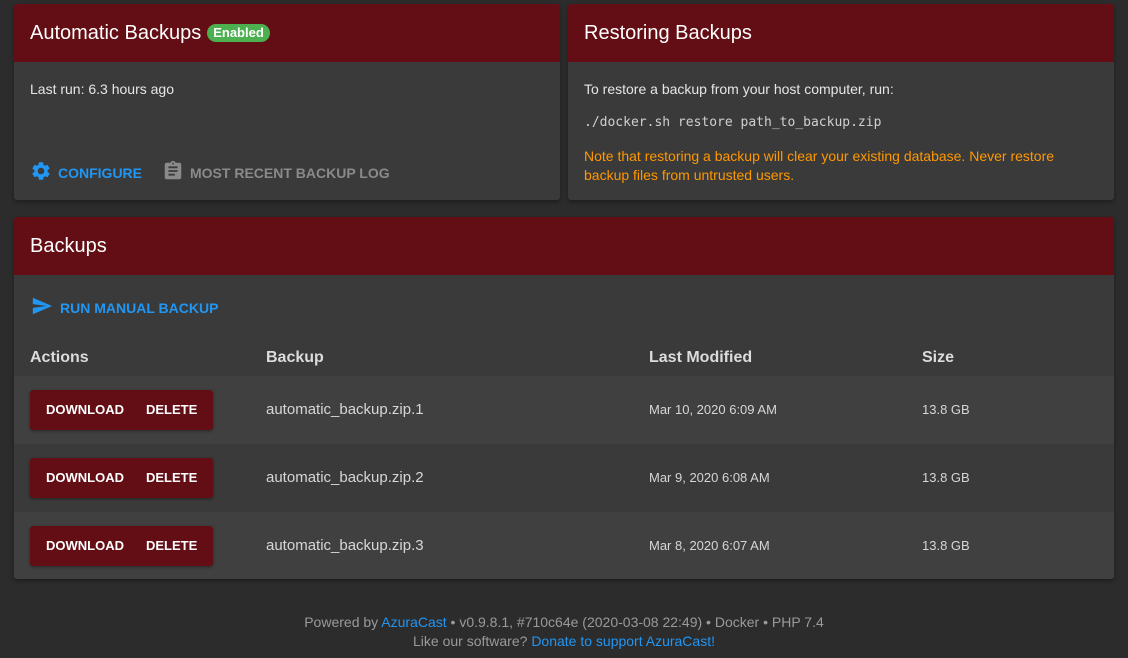 Image resolution: width=1128 pixels, height=658 pixels. What do you see at coordinates (564, 246) in the screenshot?
I see `backups-header: Backups` at bounding box center [564, 246].